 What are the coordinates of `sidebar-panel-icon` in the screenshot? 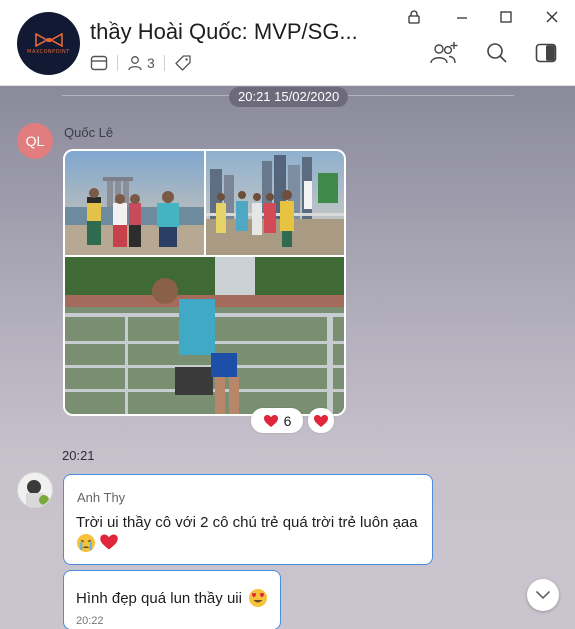 It's located at (546, 53).